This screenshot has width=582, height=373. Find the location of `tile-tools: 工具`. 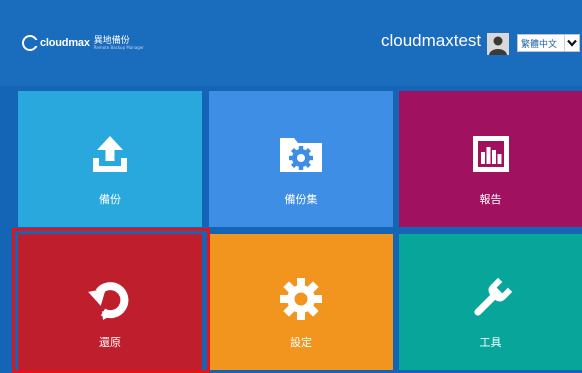

tile-tools: 工具 is located at coordinates (490, 302).